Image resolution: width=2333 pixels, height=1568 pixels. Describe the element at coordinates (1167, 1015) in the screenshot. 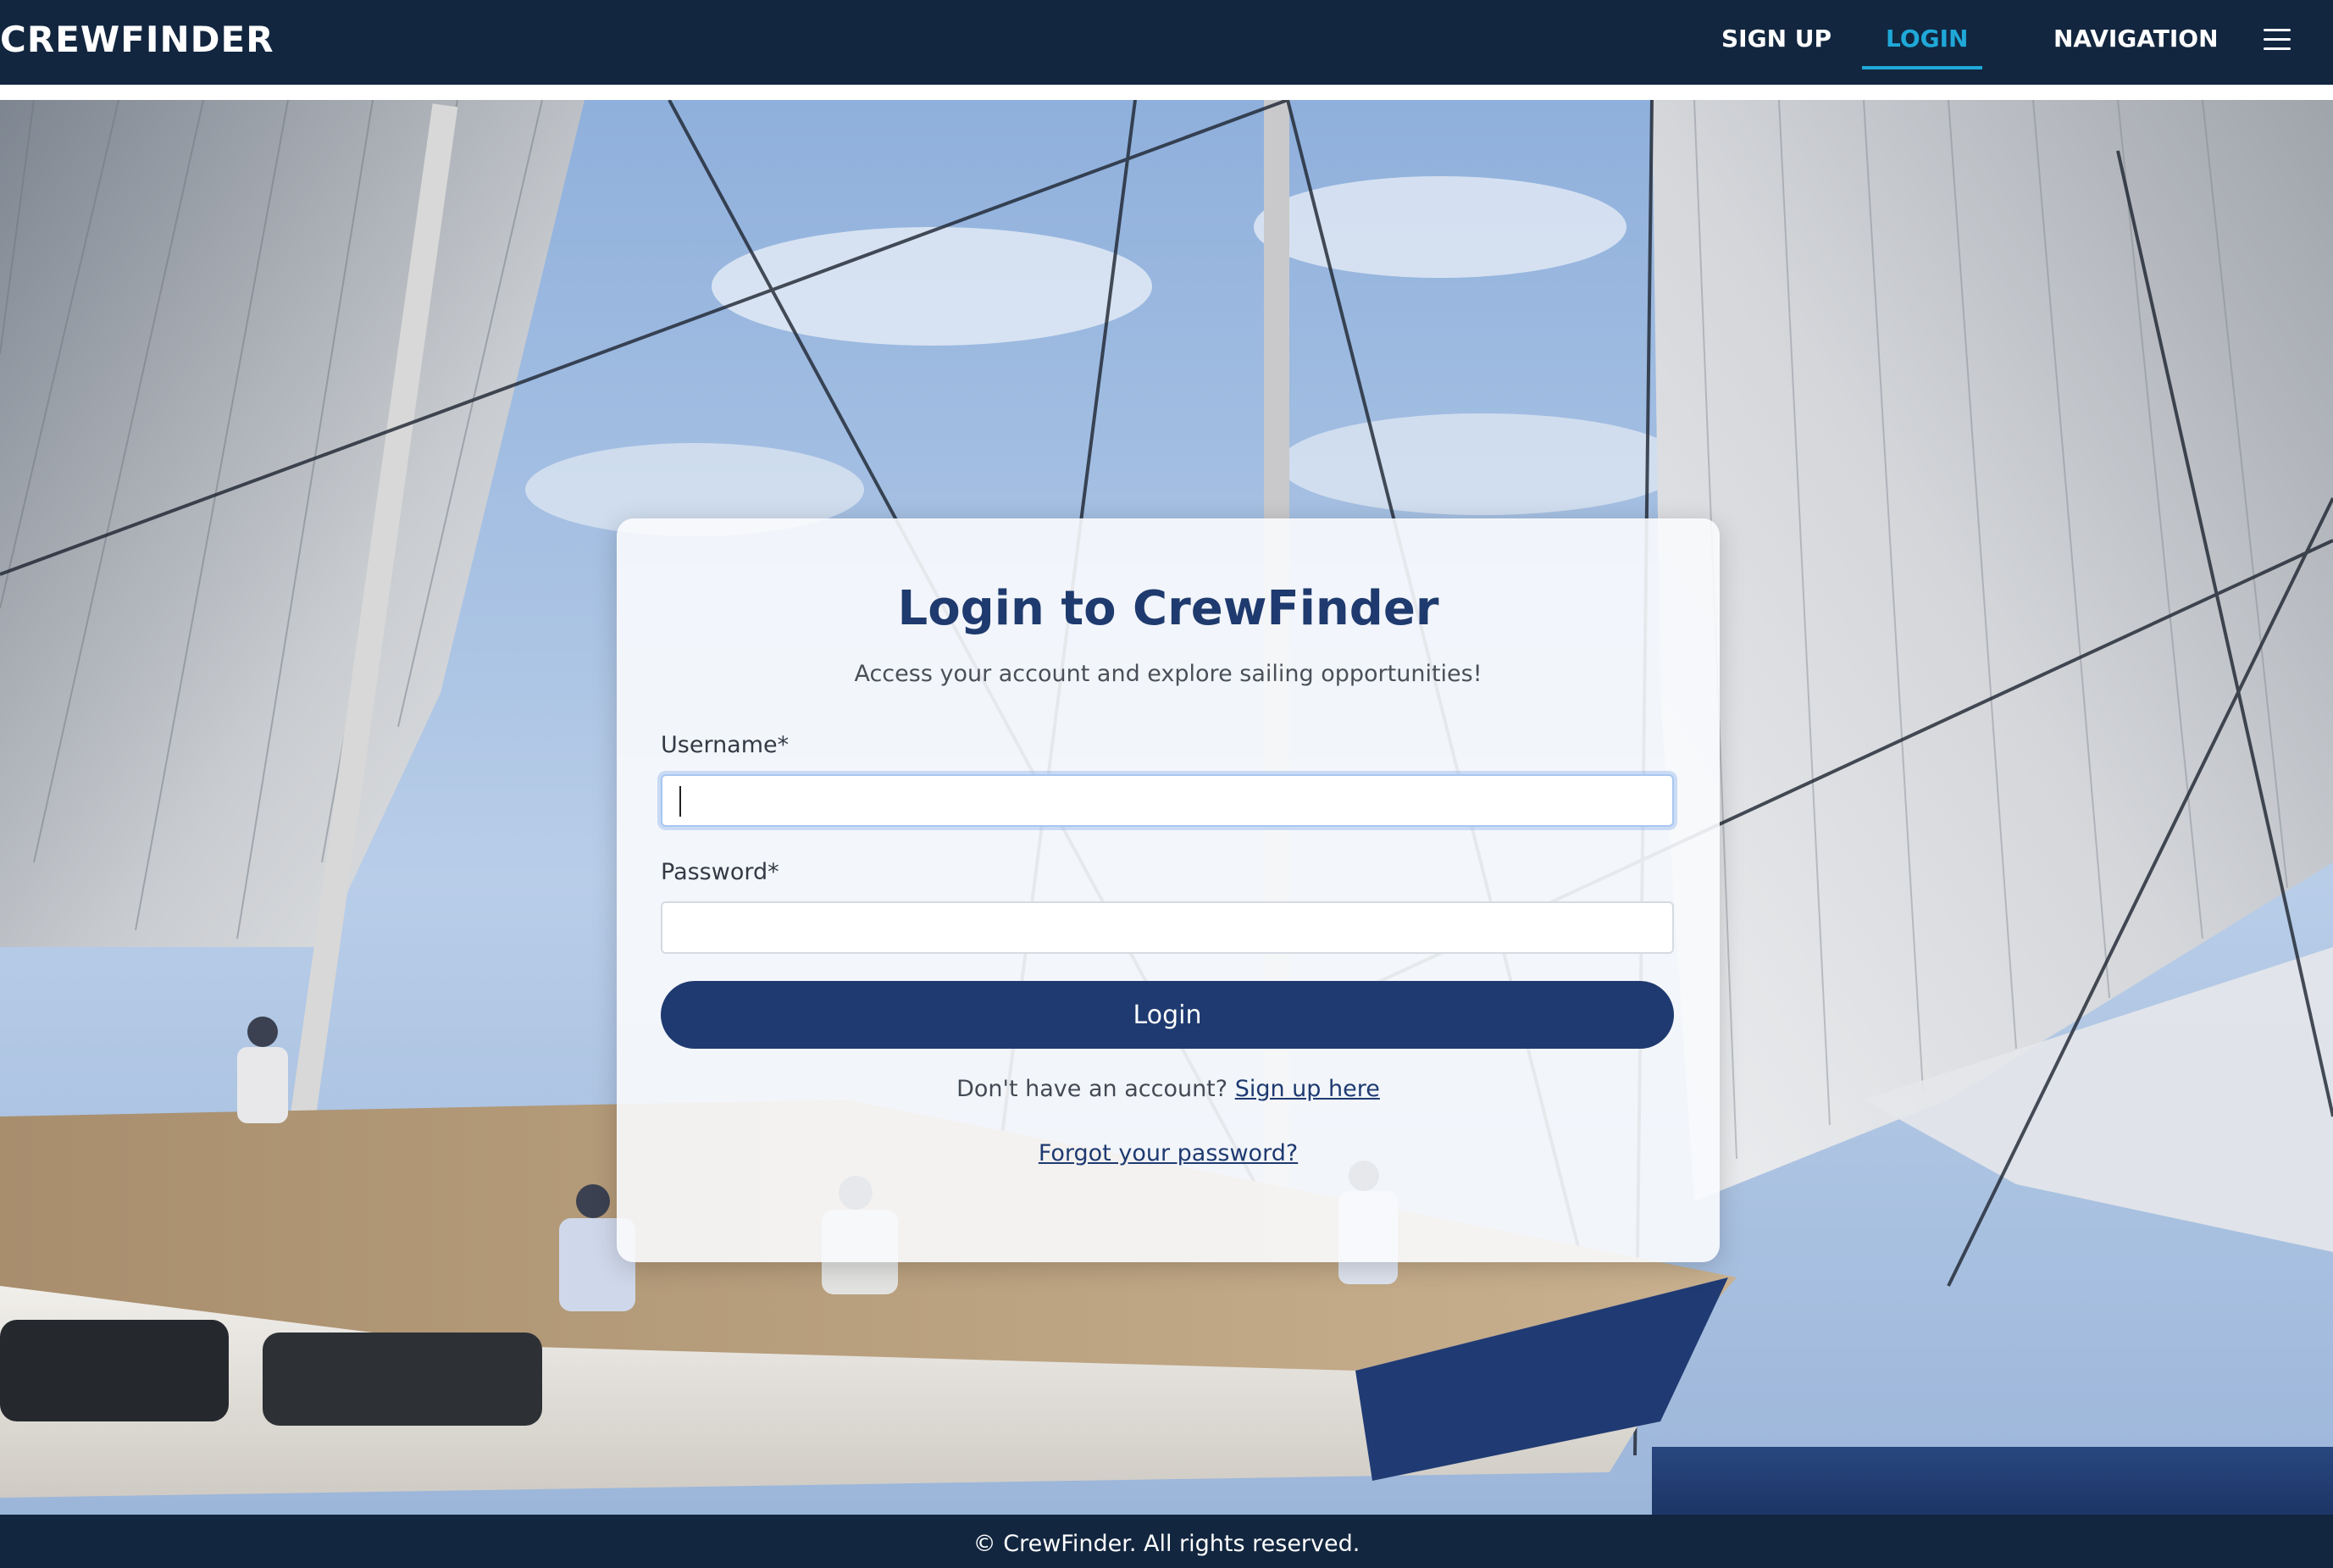

I see `login-button: Login` at that location.